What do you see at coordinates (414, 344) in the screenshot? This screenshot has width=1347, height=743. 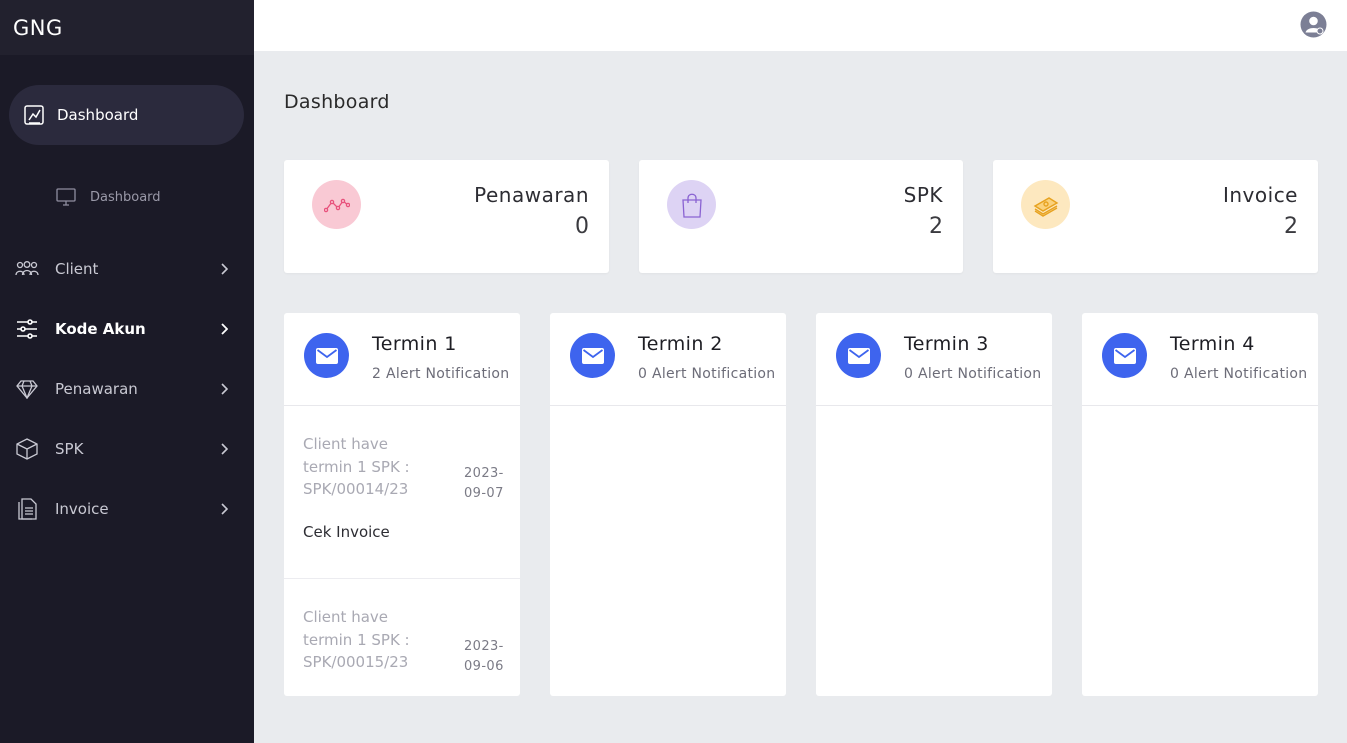 I see `termin-title: Termin 1` at bounding box center [414, 344].